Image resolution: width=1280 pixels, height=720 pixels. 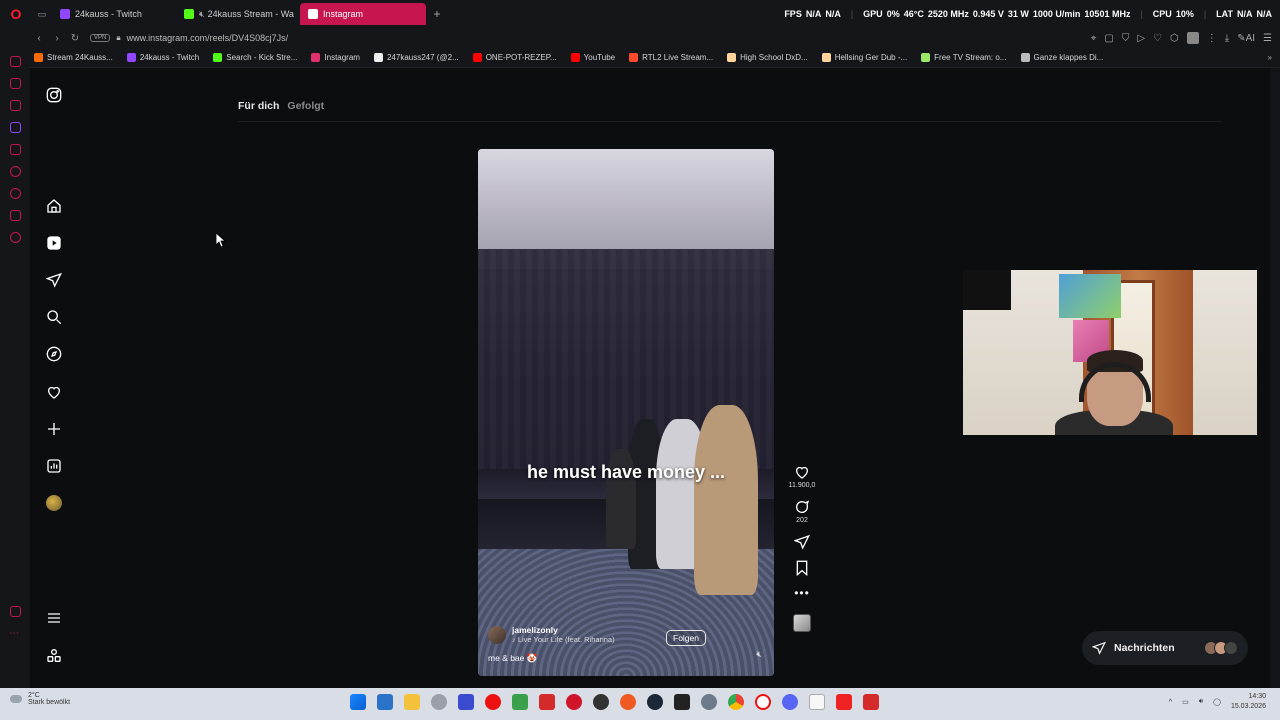 What do you see at coordinates (100, 38) in the screenshot?
I see `vpn-badge: VPN` at bounding box center [100, 38].